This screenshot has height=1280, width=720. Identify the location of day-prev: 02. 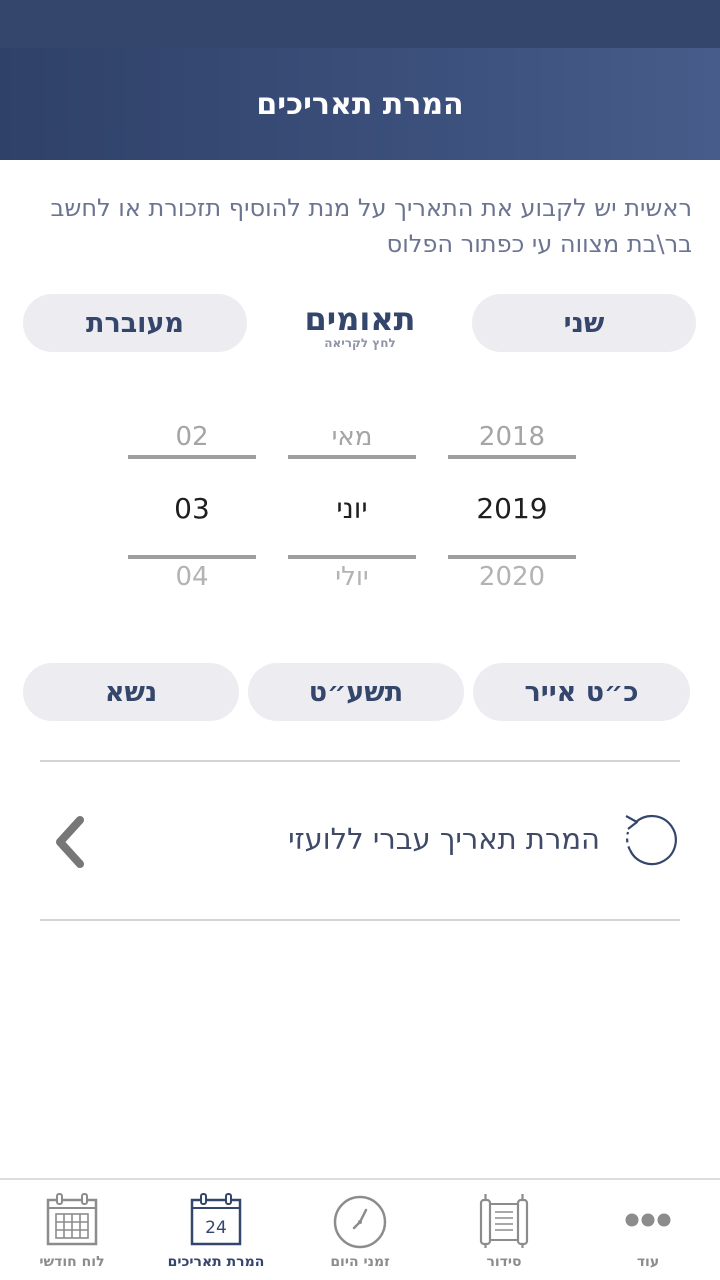
(192, 437).